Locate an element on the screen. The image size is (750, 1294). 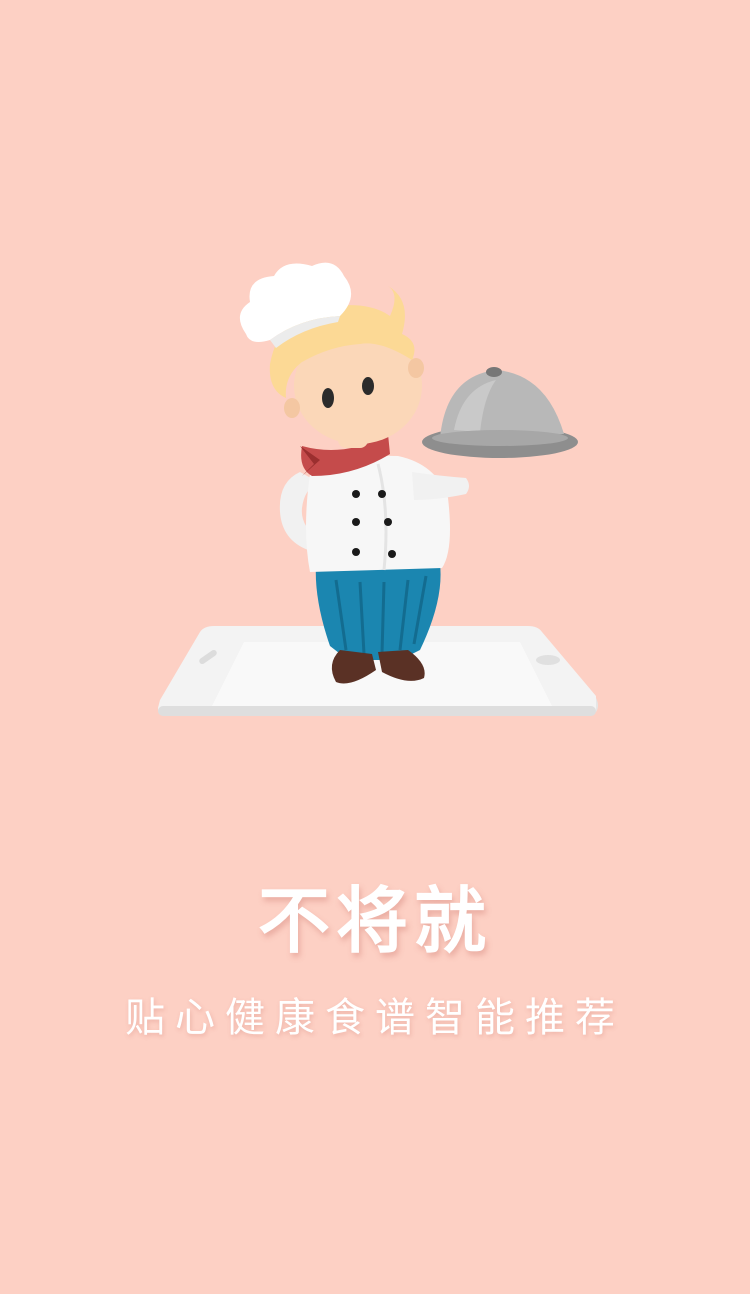
splash-subtitle: 贴心健康食谱智能推荐 is located at coordinates (375, 1018).